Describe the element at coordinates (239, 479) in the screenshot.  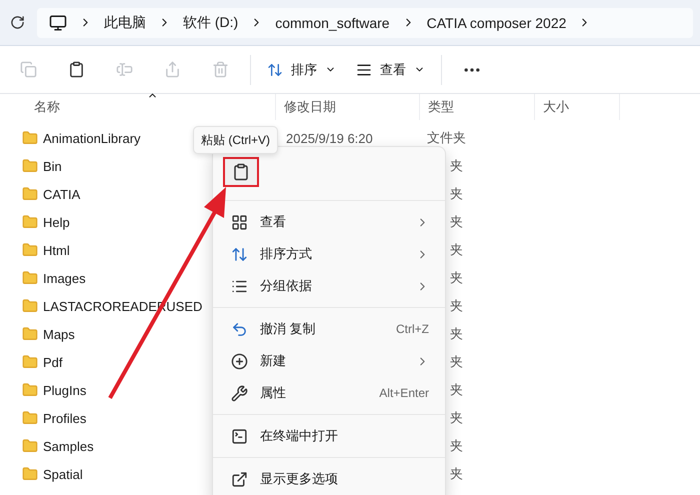
I see `external-link-icon` at that location.